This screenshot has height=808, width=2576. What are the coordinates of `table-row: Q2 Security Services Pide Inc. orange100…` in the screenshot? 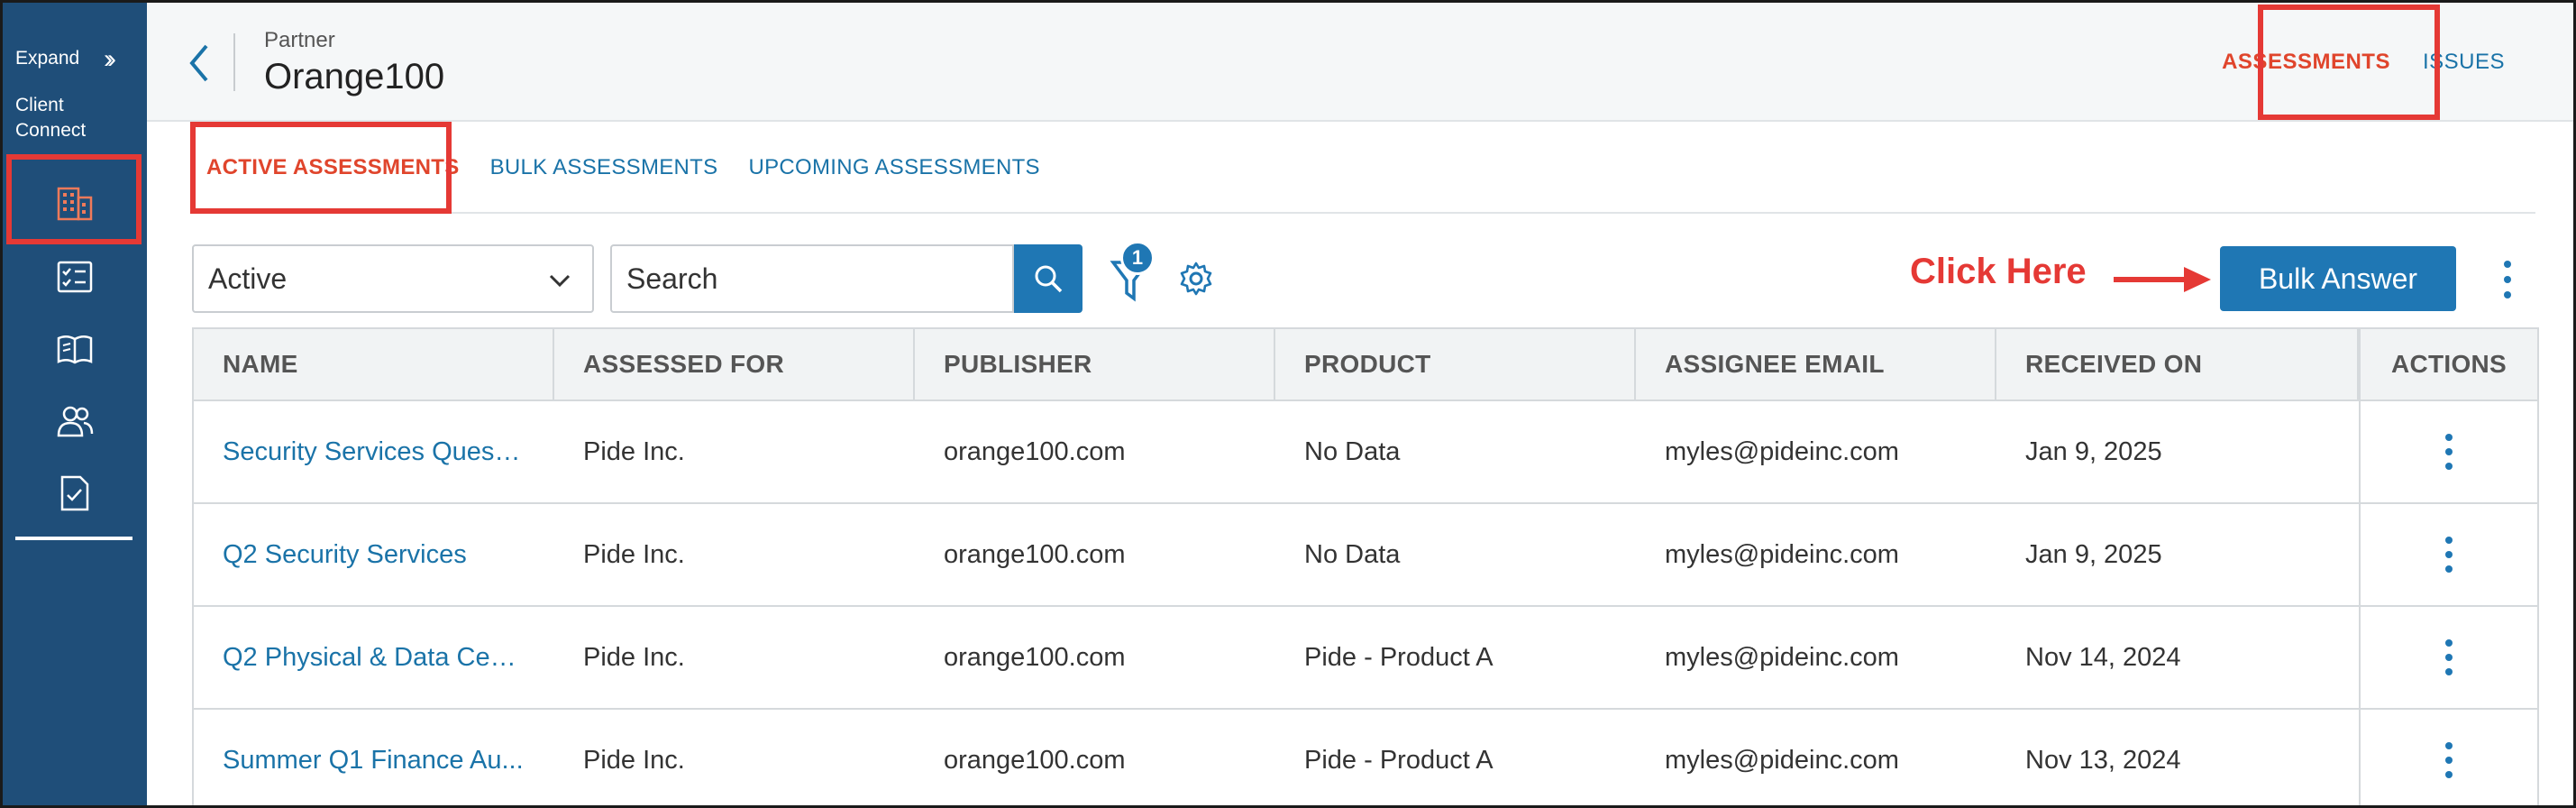 It's located at (1365, 555).